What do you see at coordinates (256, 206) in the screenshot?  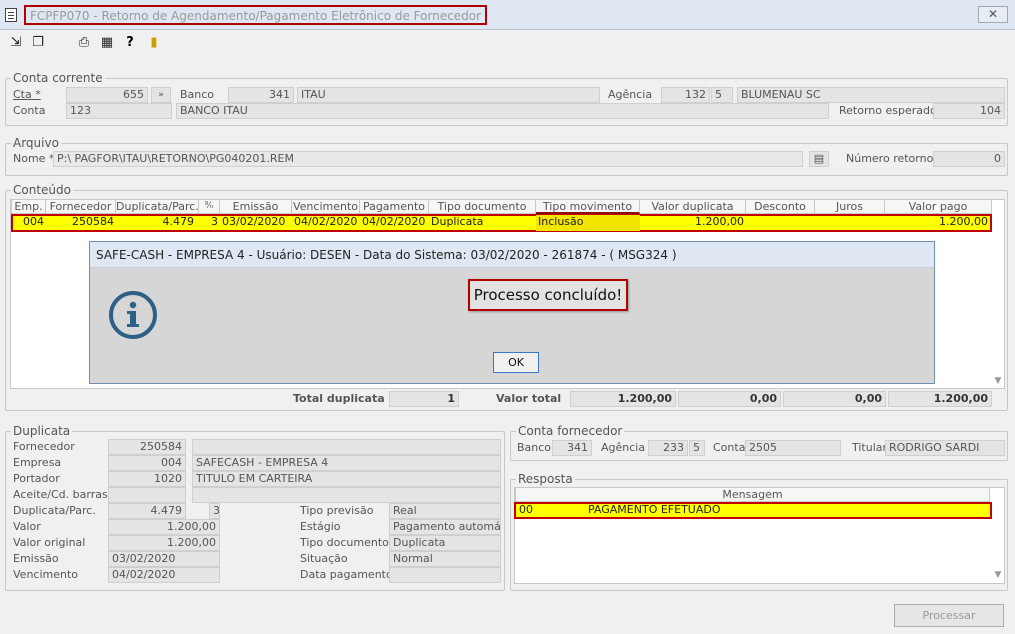 I see `col-emissao: Emissão` at bounding box center [256, 206].